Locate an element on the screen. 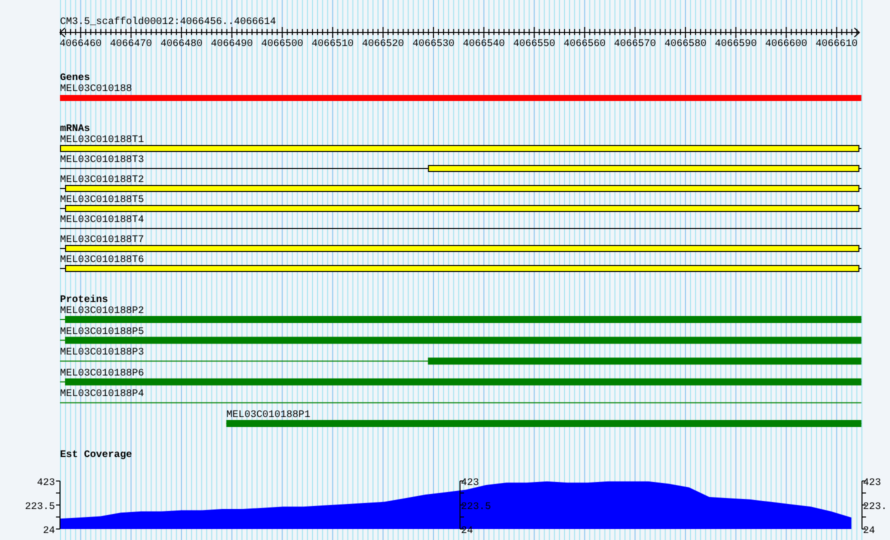 This screenshot has height=540, width=890. feature-label: MEL03C010188P4 is located at coordinates (102, 394).